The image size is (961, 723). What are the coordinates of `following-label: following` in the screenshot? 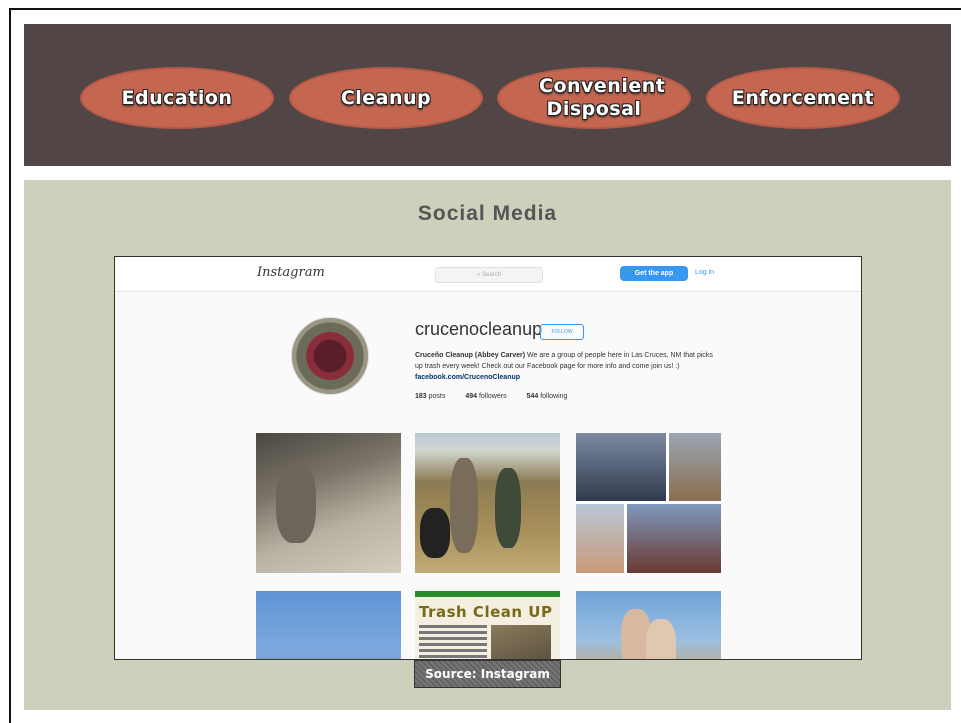 It's located at (554, 396).